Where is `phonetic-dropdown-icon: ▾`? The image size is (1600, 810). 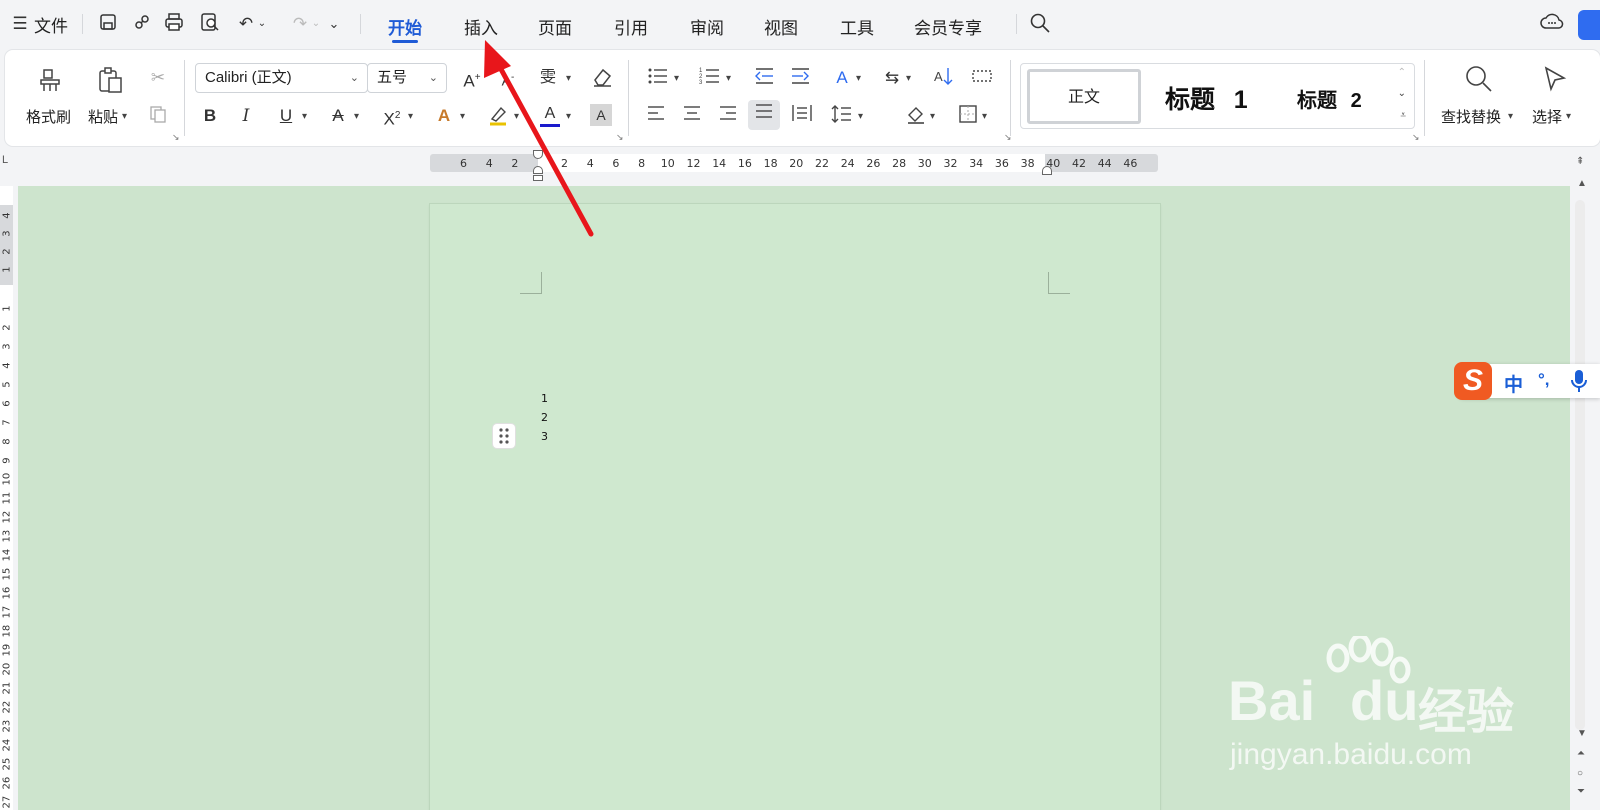 phonetic-dropdown-icon: ▾ is located at coordinates (568, 78).